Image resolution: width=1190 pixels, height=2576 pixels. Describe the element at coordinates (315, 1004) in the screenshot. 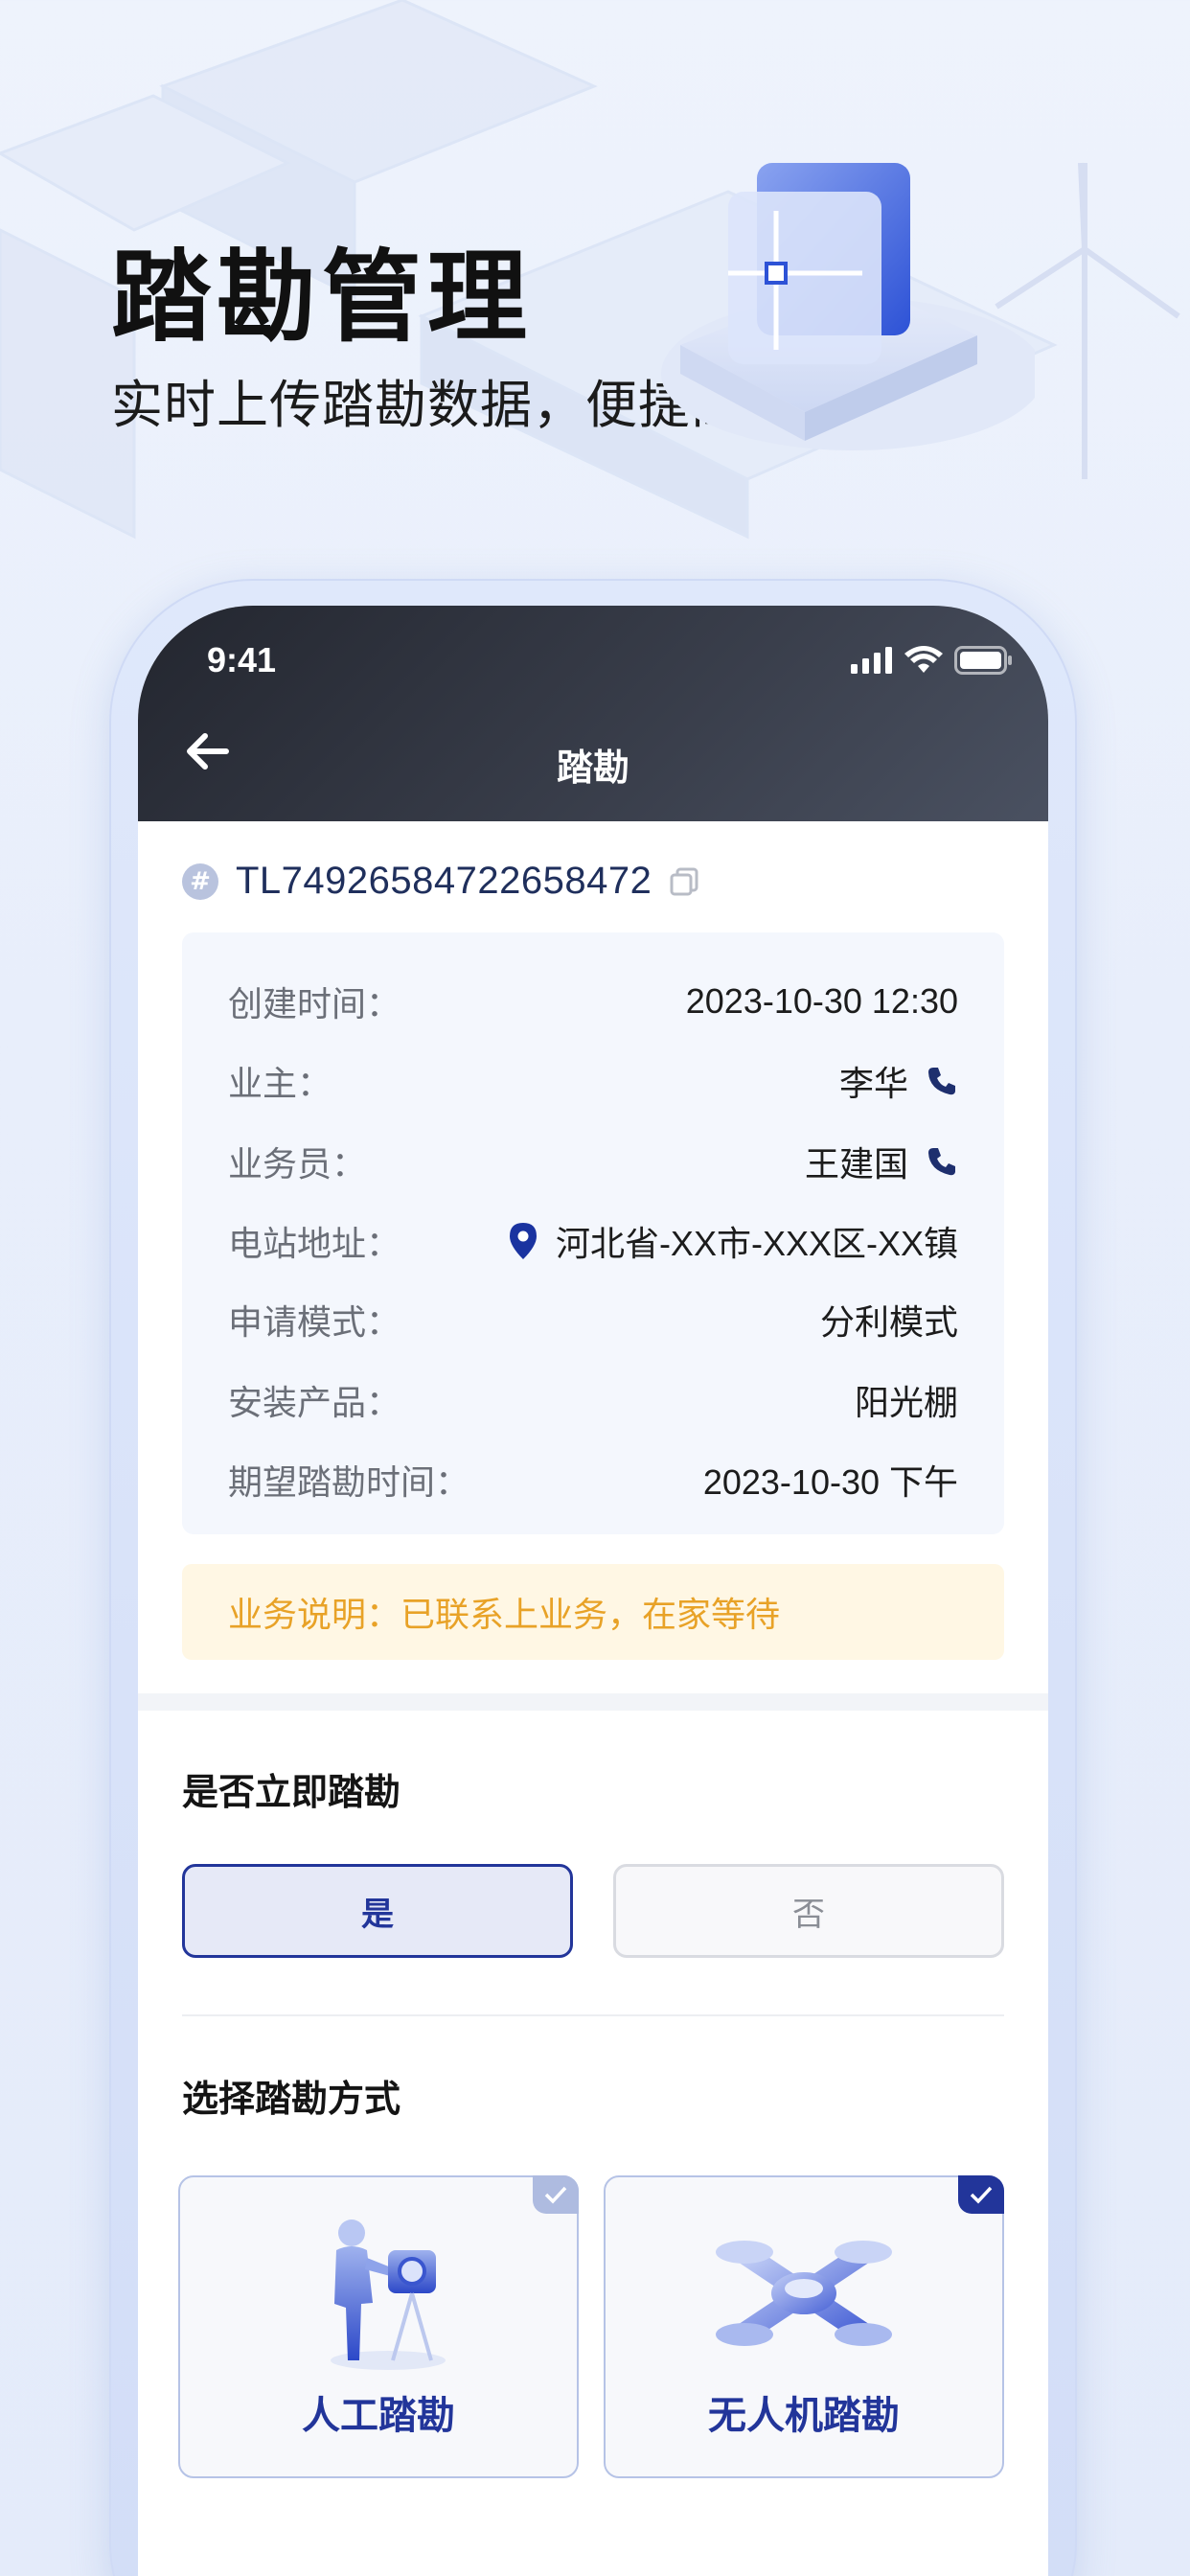

I see `detail-label: 创建时间：` at that location.